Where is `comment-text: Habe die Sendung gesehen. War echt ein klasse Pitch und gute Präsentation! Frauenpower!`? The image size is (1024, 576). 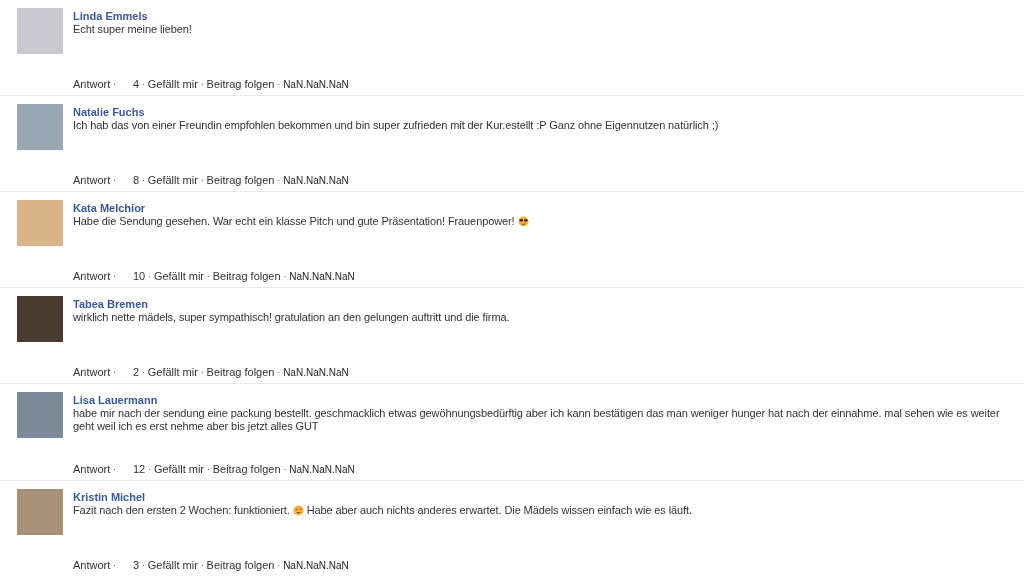 comment-text: Habe die Sendung gesehen. War echt ein klasse Pitch und gute Präsentation! Frauenpower! is located at coordinates (294, 221).